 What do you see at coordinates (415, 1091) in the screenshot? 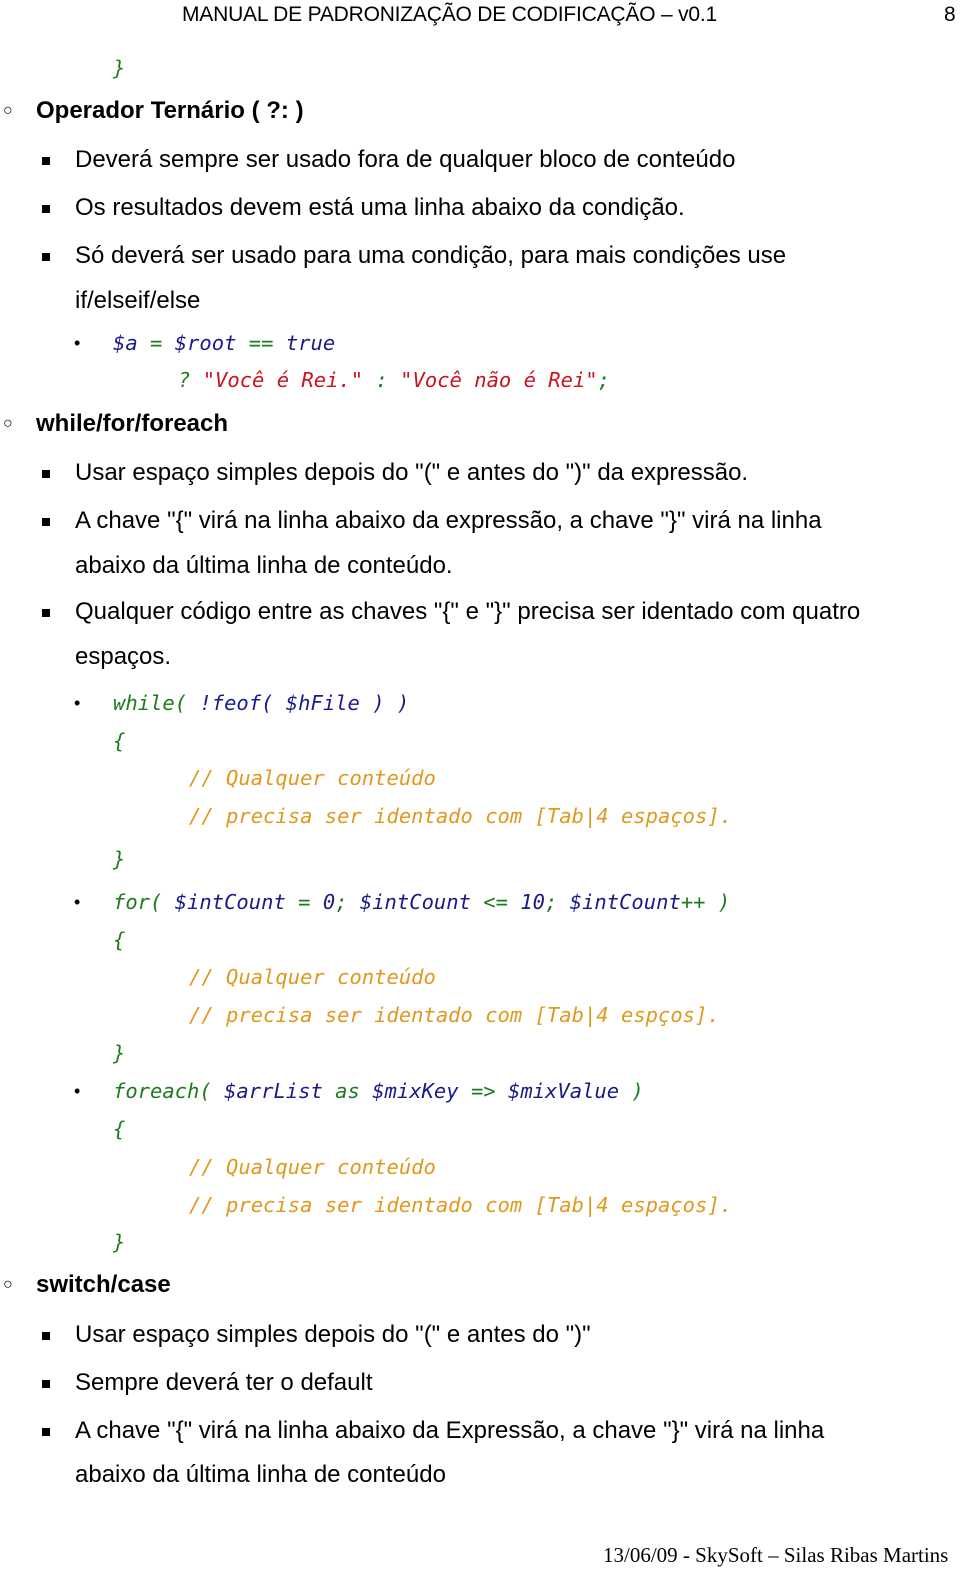
I see `code-token: $mixKey` at bounding box center [415, 1091].